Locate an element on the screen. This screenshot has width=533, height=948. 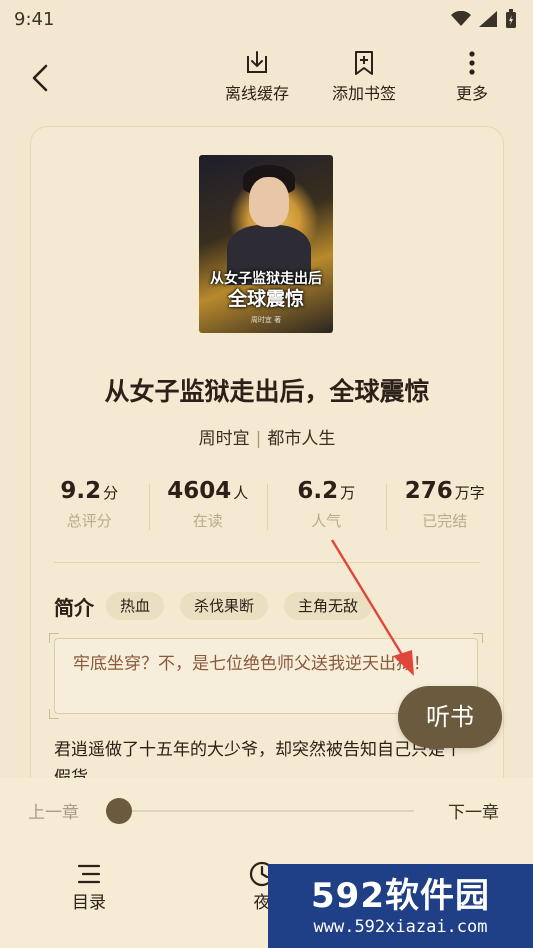
section-divider is located at coordinates (267, 562).